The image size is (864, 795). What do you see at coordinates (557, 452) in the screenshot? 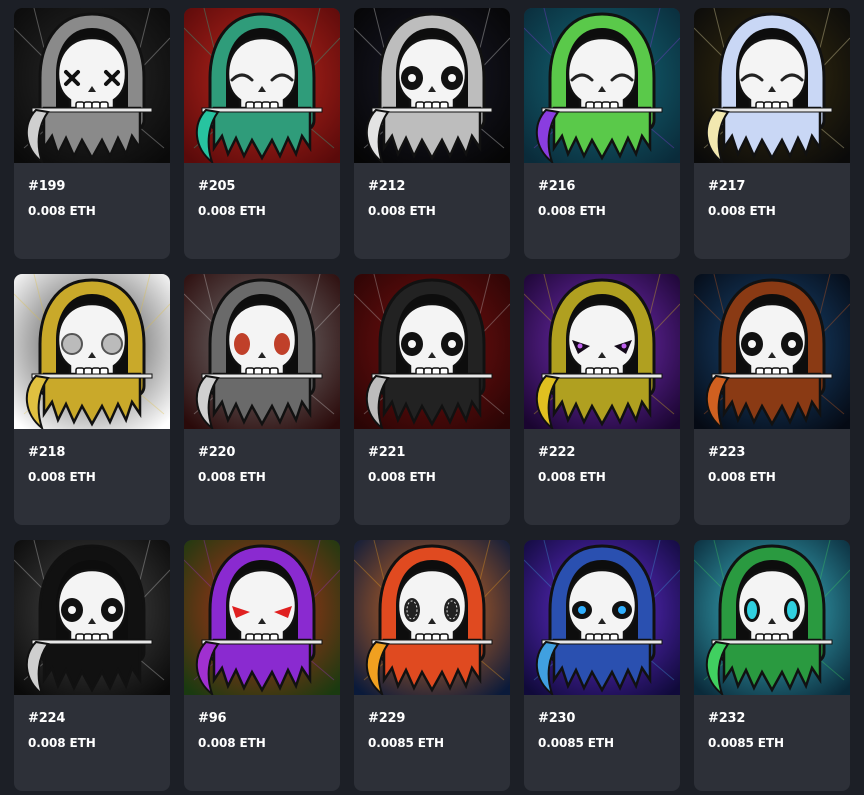
I see `nft-token-id: #222` at bounding box center [557, 452].